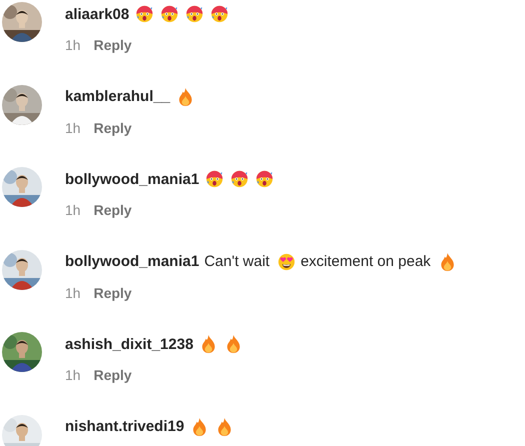 The width and height of the screenshot is (525, 446). Describe the element at coordinates (129, 344) in the screenshot. I see `username: ashish_dixit_1238` at that location.